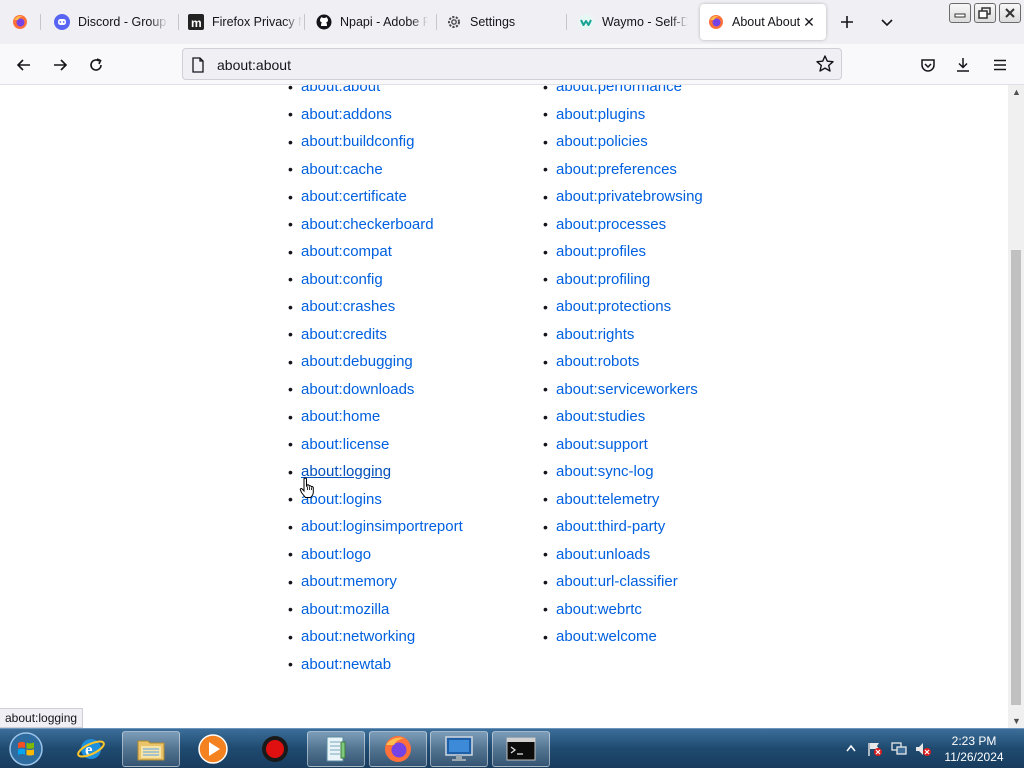  I want to click on discord-icon, so click(62, 22).